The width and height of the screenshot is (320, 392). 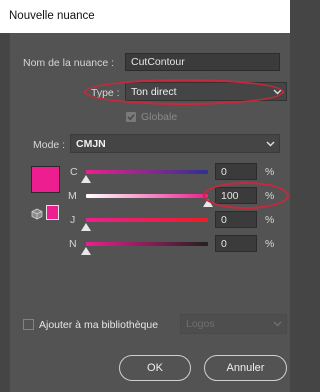 What do you see at coordinates (52, 212) in the screenshot?
I see `gamut-color-swatch` at bounding box center [52, 212].